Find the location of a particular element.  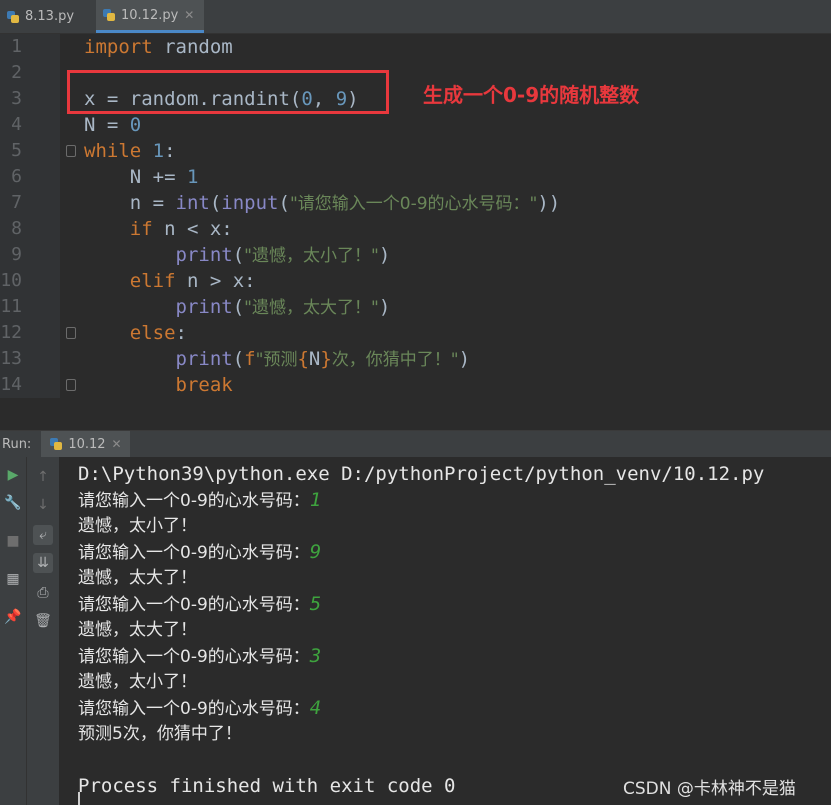

tab-label: 10.12.py is located at coordinates (150, 15).